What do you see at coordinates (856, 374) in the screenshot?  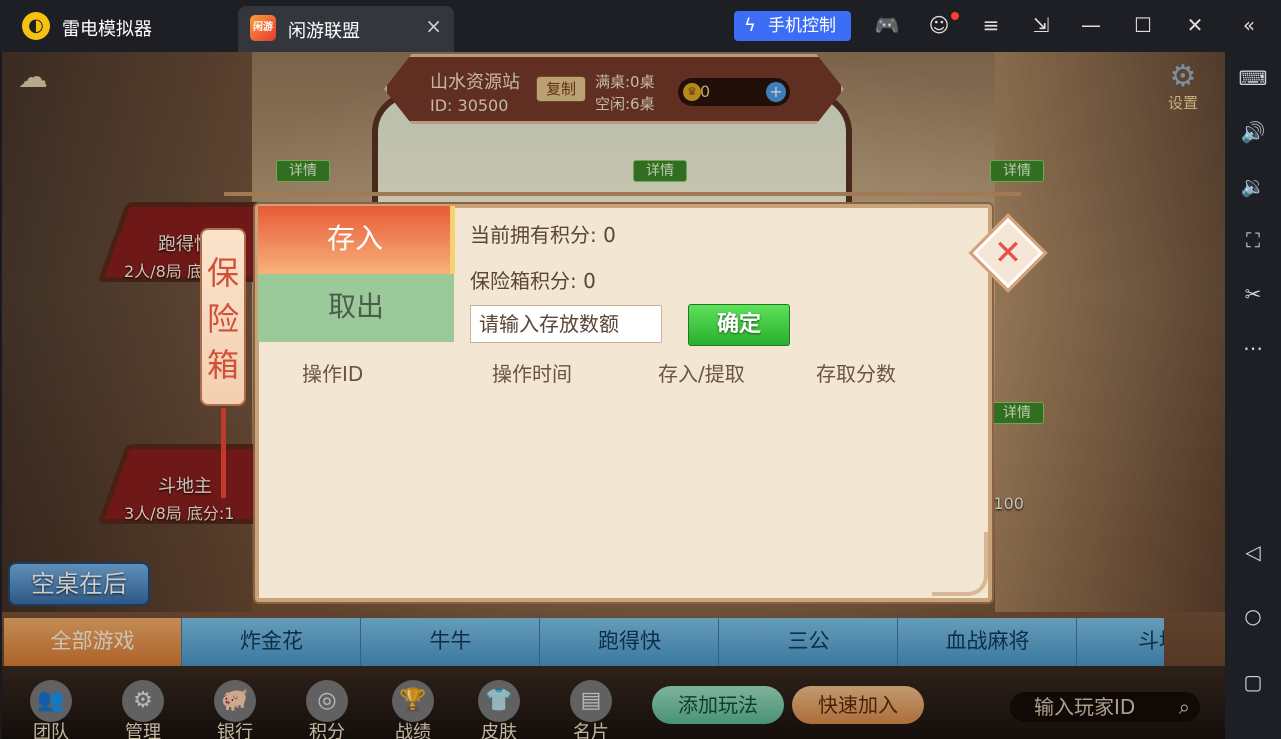 I see `column-amount: 存取分数` at bounding box center [856, 374].